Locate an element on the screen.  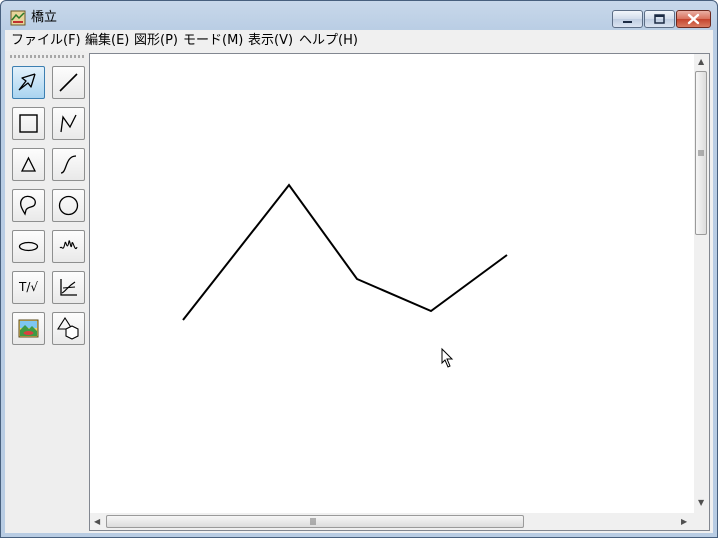
scroll-down-icon: ▼ is located at coordinates (701, 503).